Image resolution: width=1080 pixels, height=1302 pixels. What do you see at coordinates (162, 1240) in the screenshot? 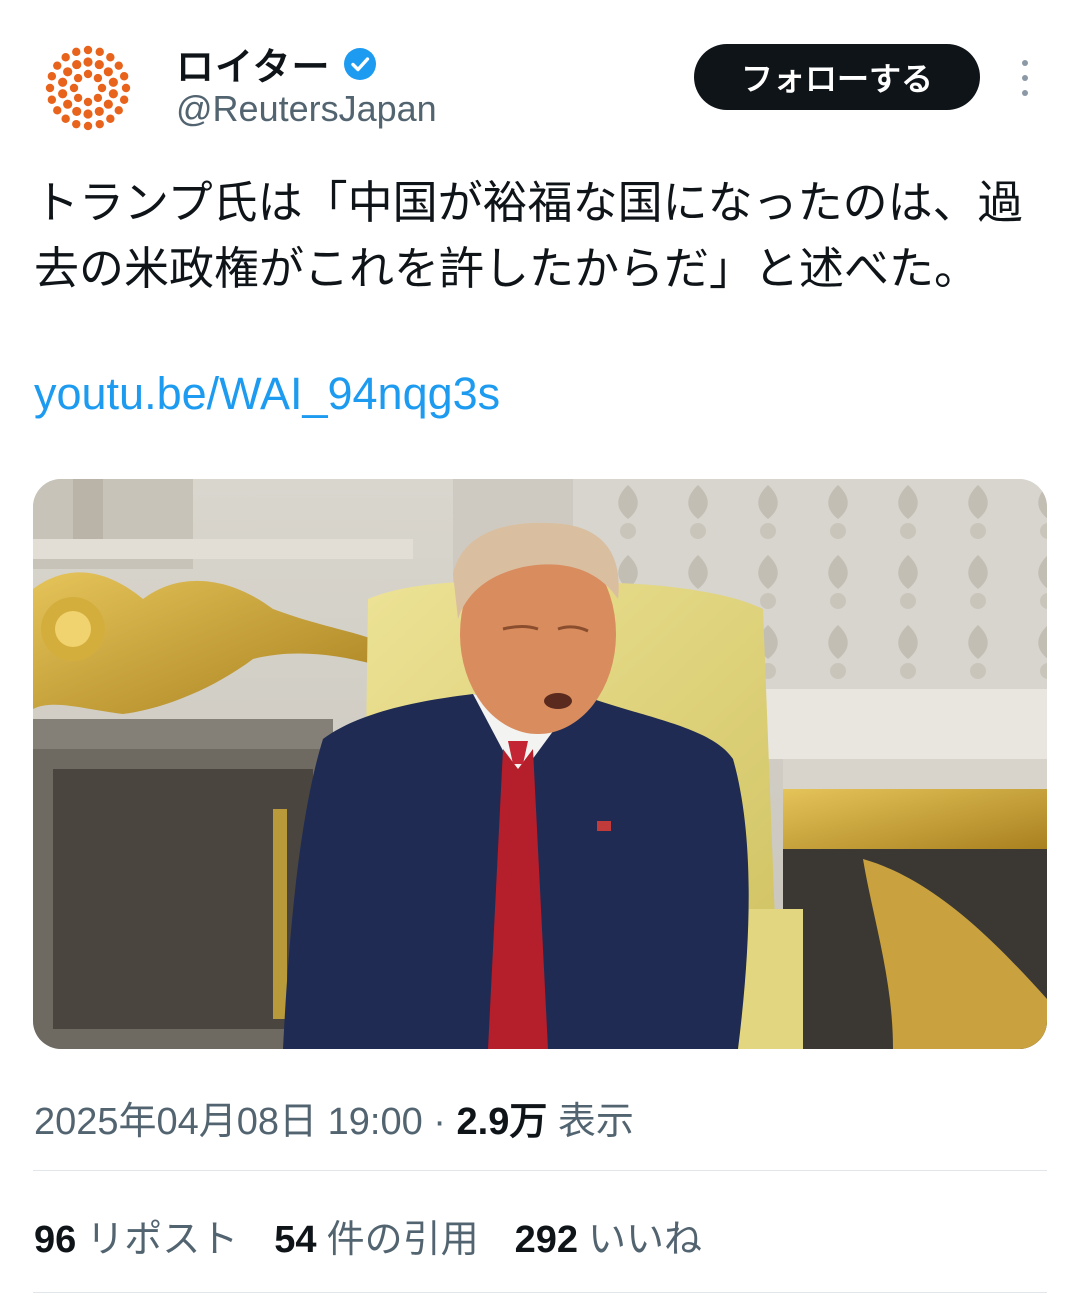
I see `reposts-label: リポスト` at bounding box center [162, 1240].